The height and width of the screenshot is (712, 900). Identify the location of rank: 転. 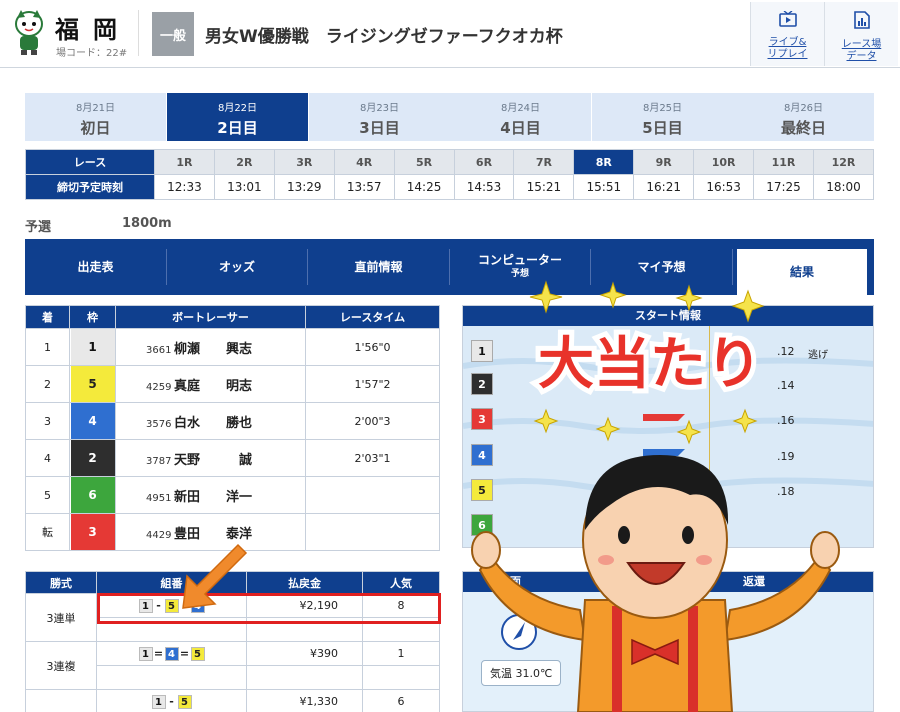
(47, 532).